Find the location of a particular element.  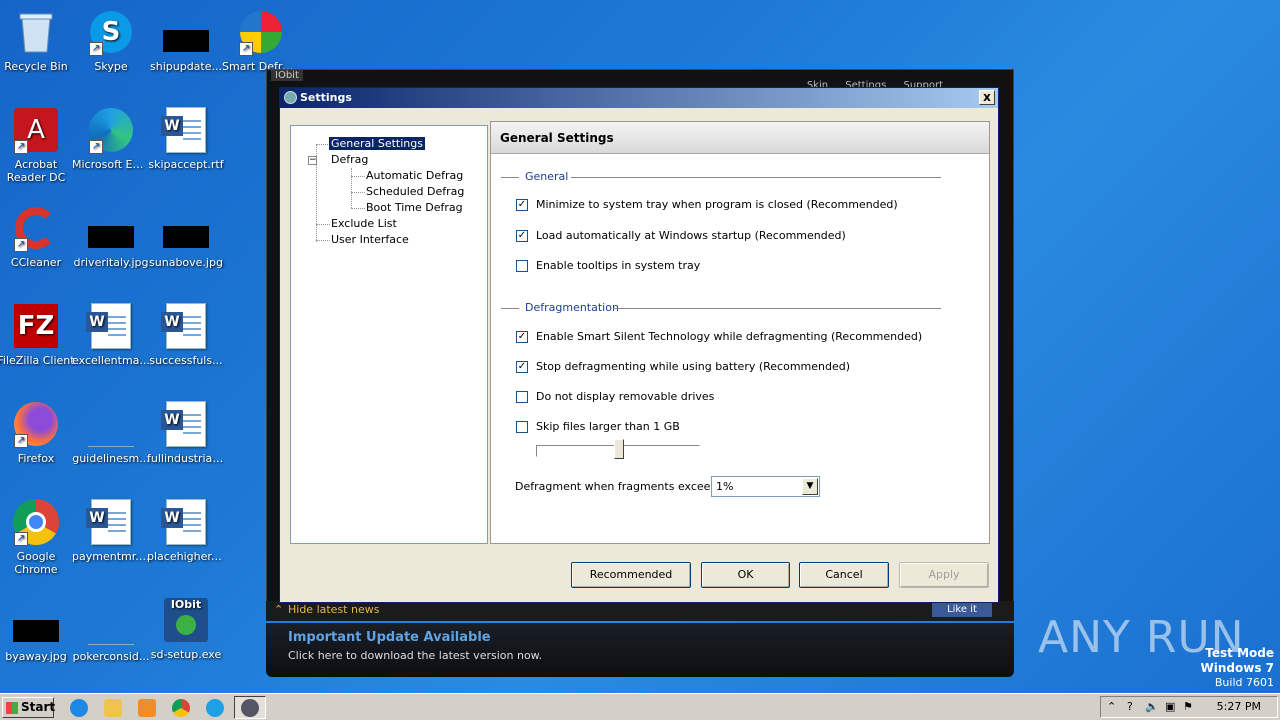

option-hide-removable: Do not display removable drives is located at coordinates (615, 396).